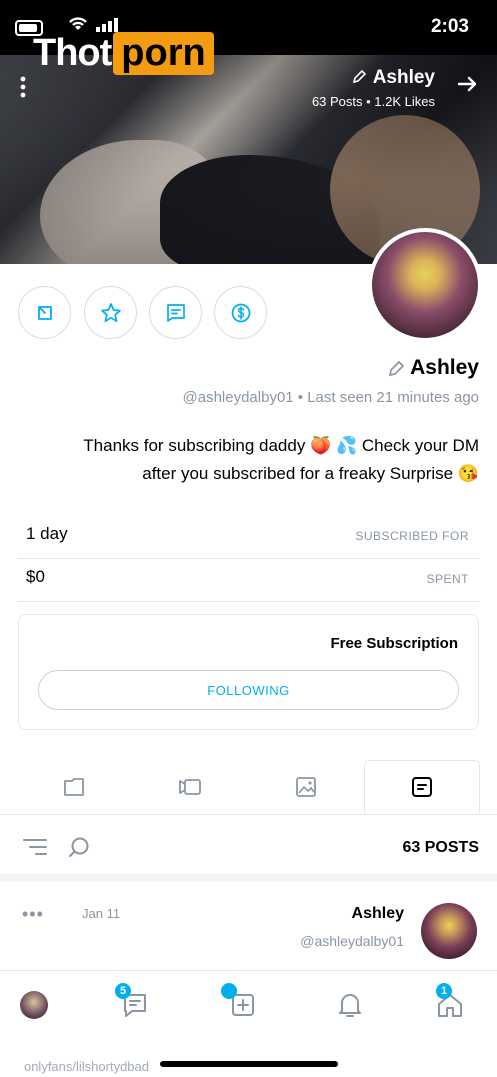 Image resolution: width=497 pixels, height=1077 pixels. I want to click on profile-avatar, so click(425, 285).